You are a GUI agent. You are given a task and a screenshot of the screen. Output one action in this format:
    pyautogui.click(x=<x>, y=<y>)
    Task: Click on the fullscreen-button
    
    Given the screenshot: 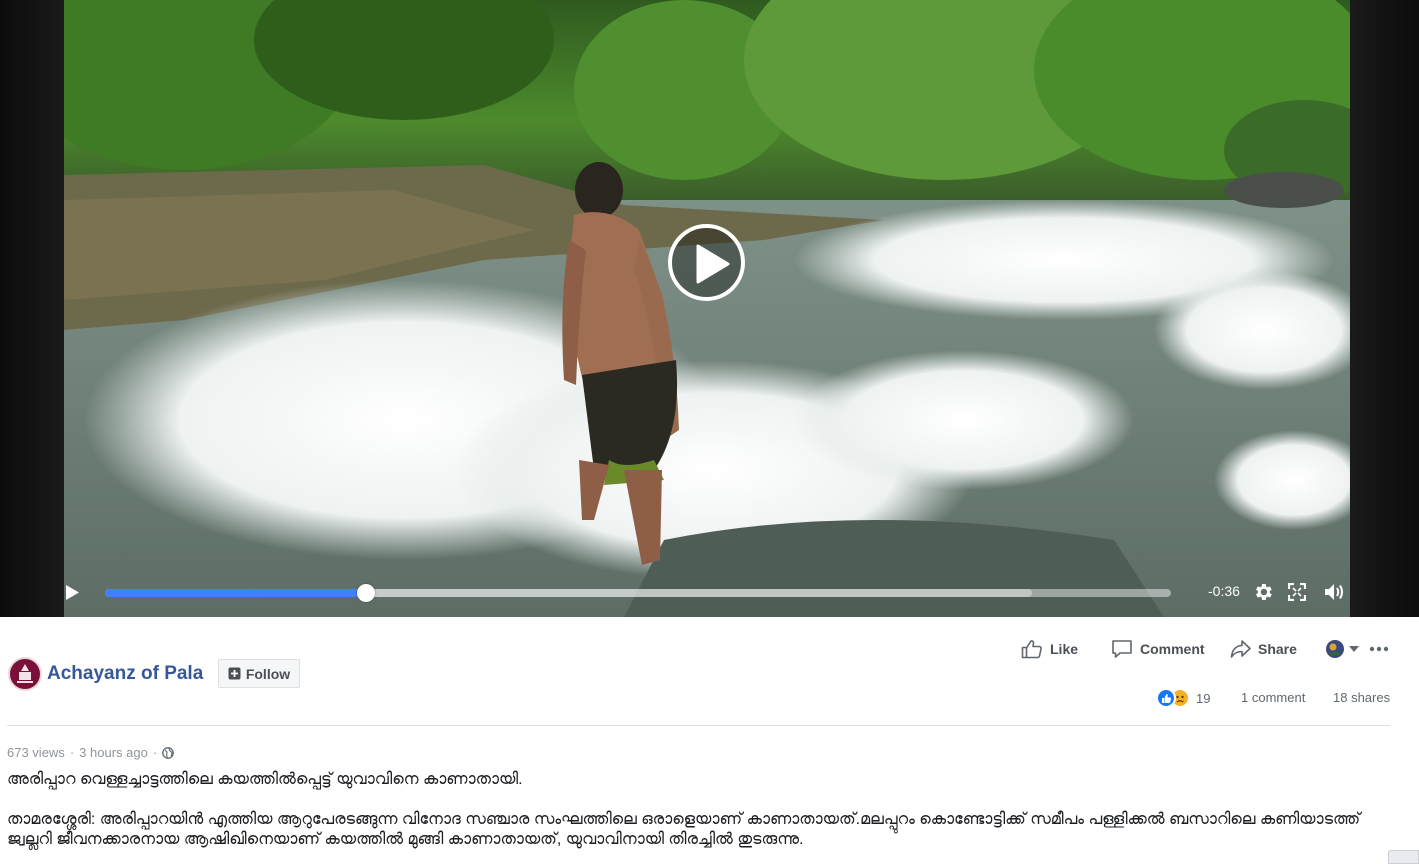 What is the action you would take?
    pyautogui.click(x=1297, y=592)
    